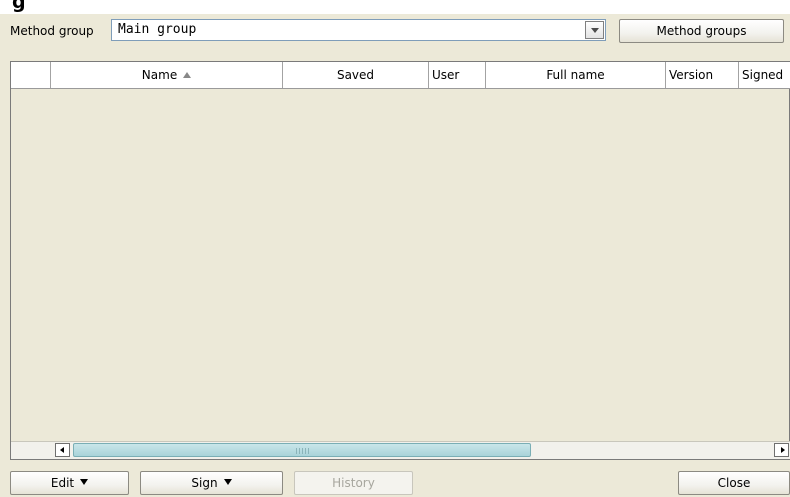 The width and height of the screenshot is (790, 497). Describe the element at coordinates (353, 483) in the screenshot. I see `history-button: History` at that location.